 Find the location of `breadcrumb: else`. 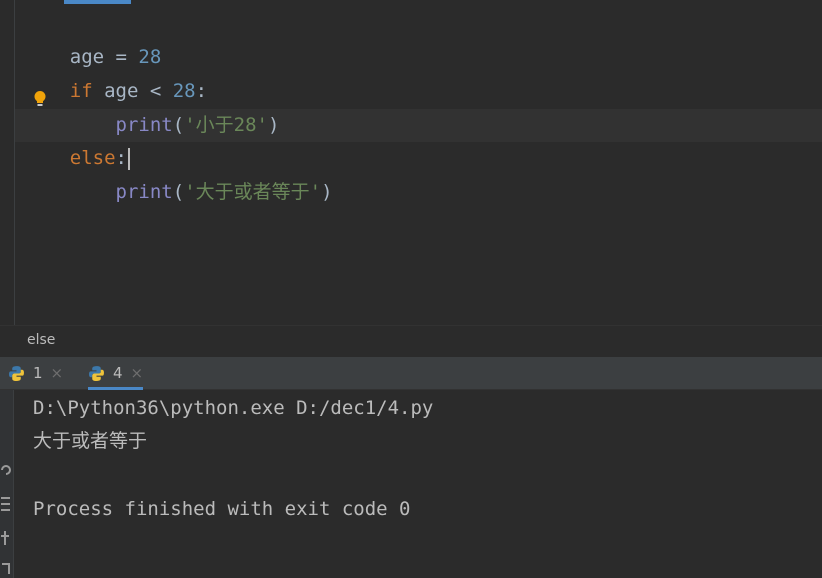

breadcrumb: else is located at coordinates (411, 341).